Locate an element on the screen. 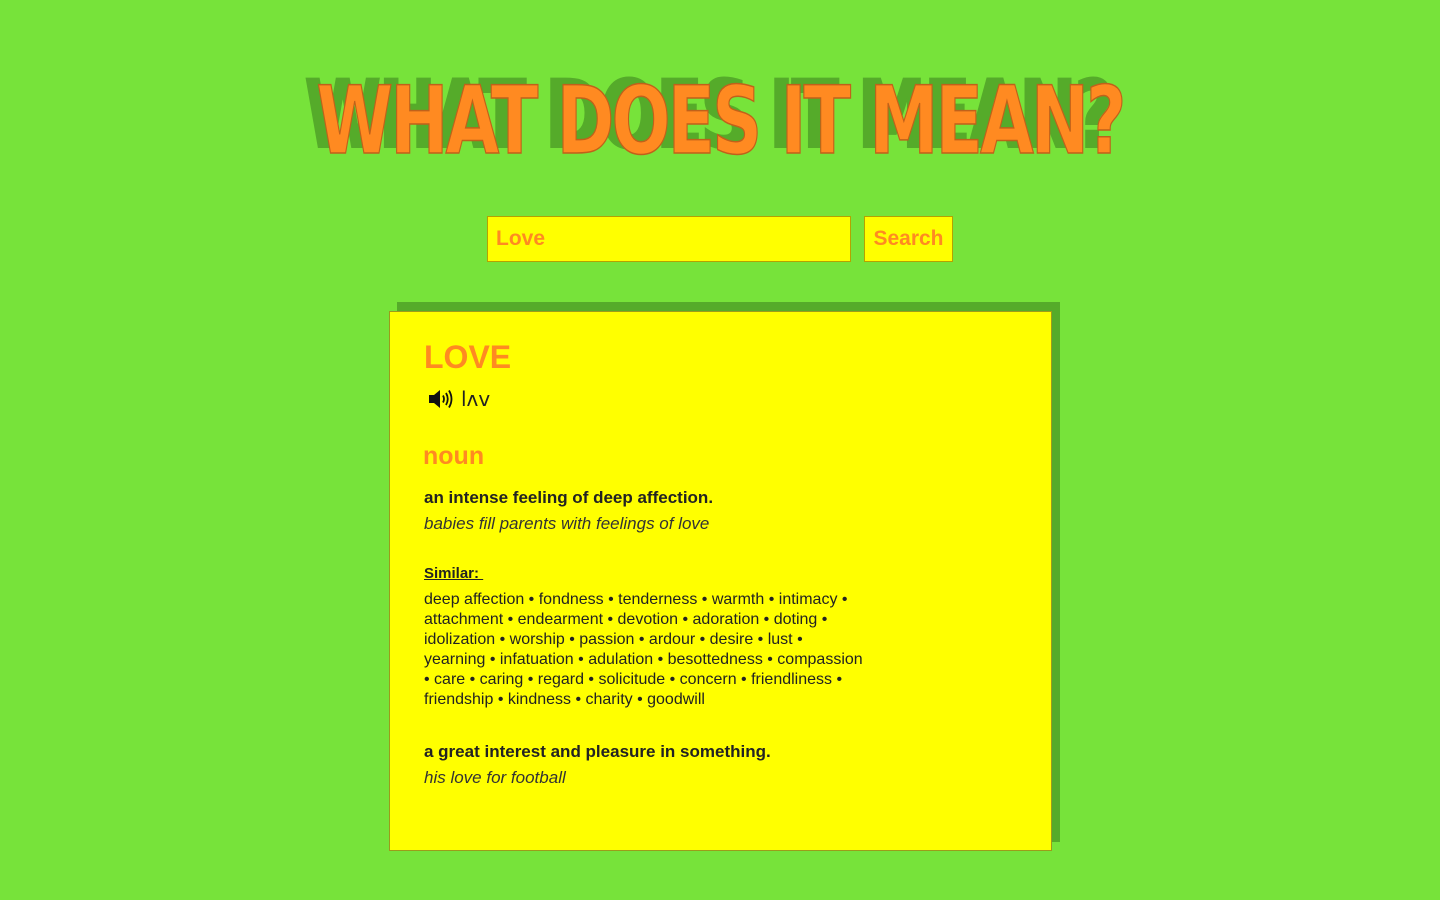  phonetic-text: lʌv is located at coordinates (476, 399).